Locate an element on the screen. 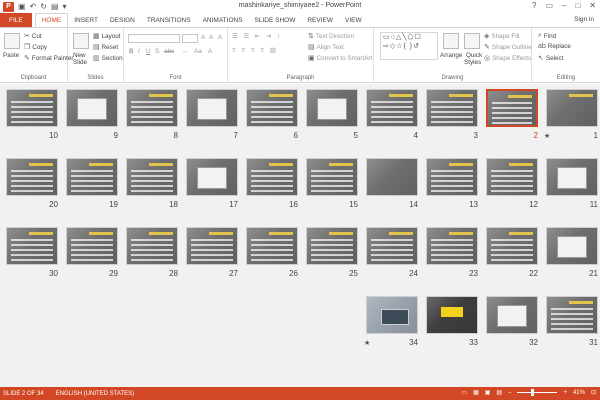 The width and height of the screenshot is (600, 400). align-text-button: ▤ Align Text is located at coordinates (326, 47).